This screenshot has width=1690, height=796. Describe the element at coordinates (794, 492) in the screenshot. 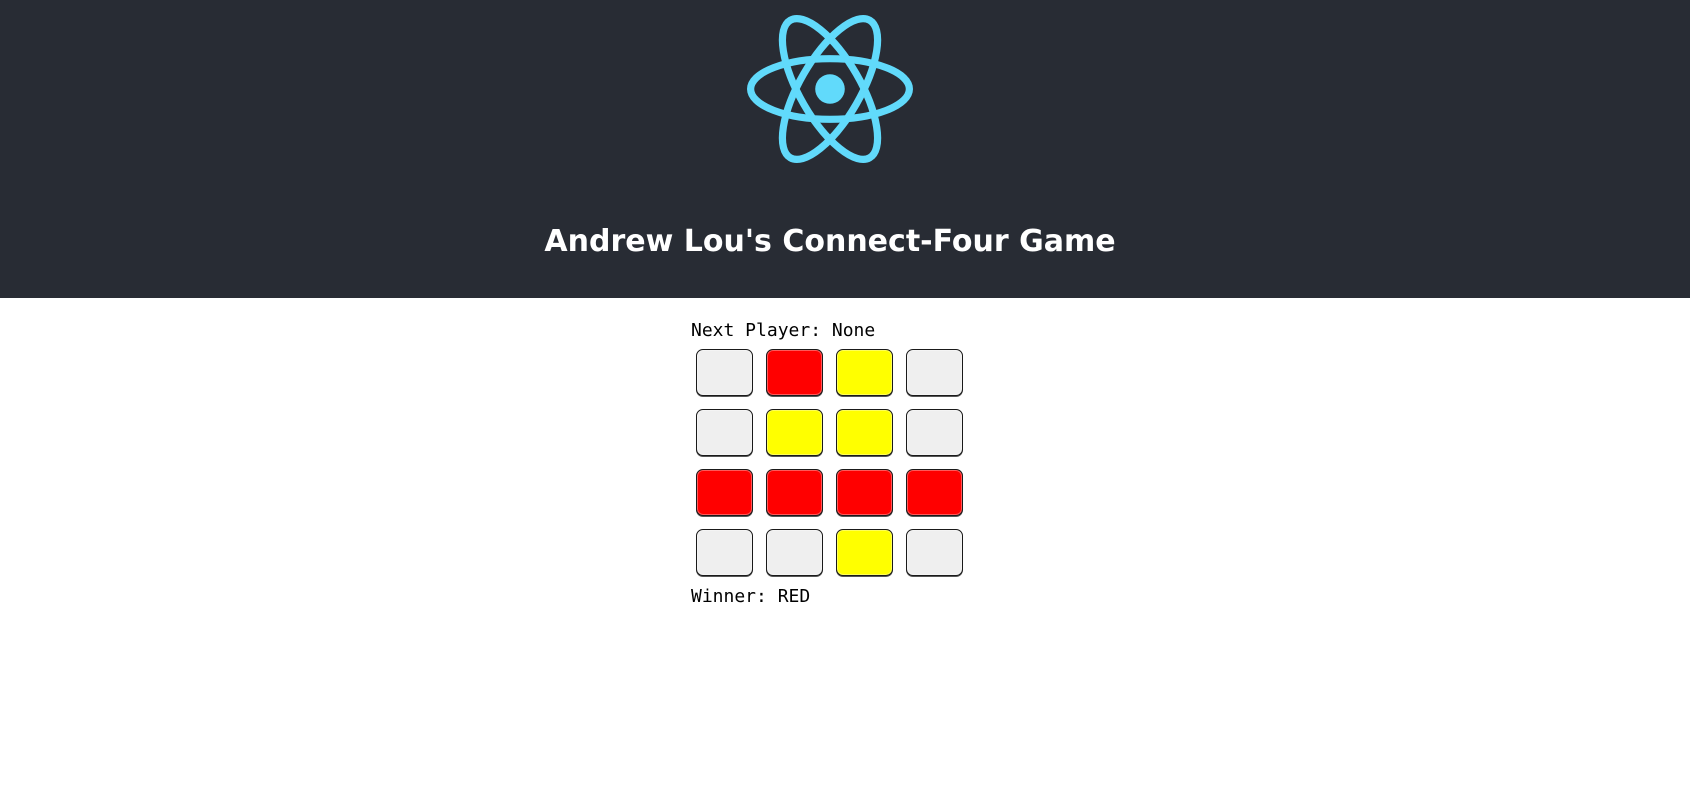

I see `board-cell-r3-c2` at that location.